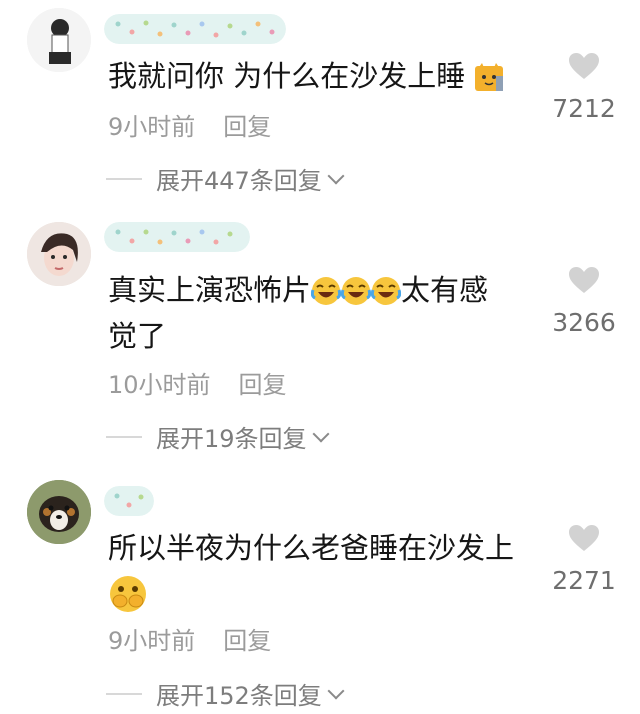 This screenshot has height=714, width=640. Describe the element at coordinates (159, 385) in the screenshot. I see `timestamp: 10小时前` at that location.